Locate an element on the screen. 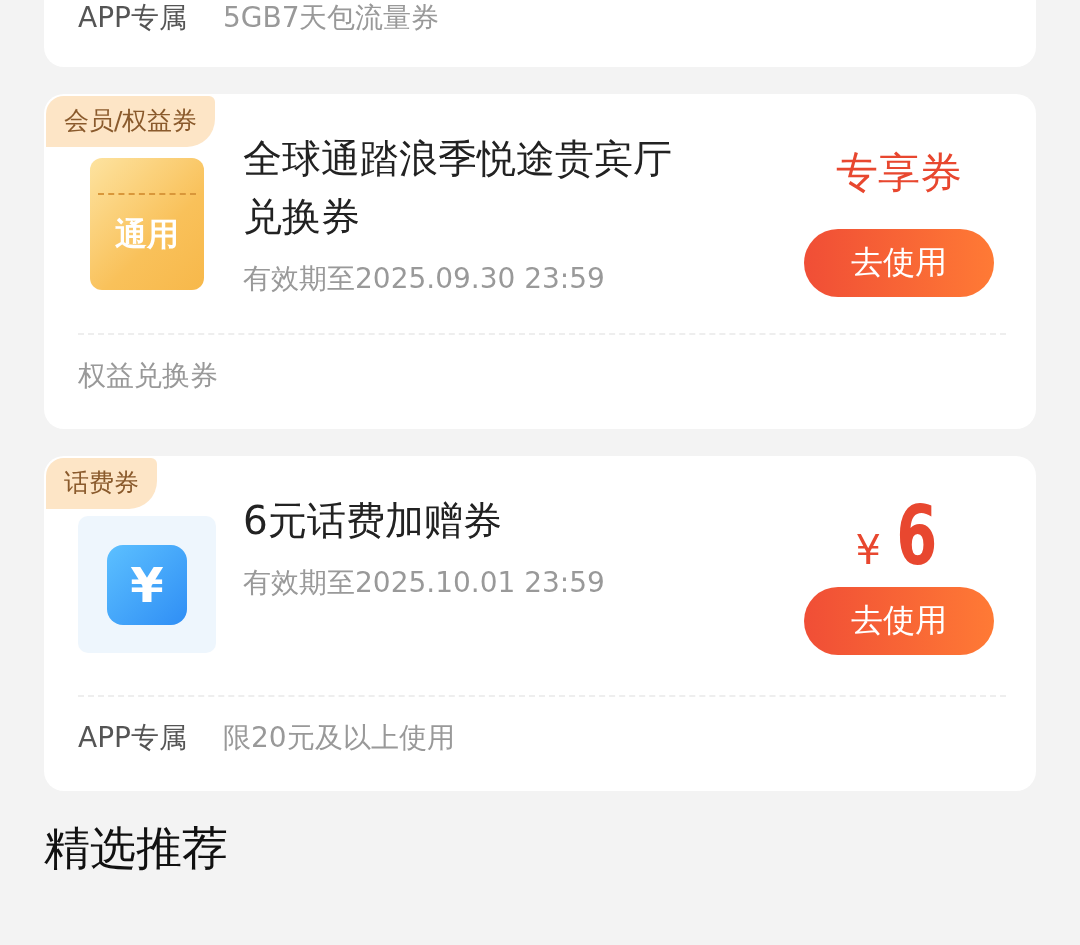 Image resolution: width=1080 pixels, height=945 pixels. currency-symbol: ¥ is located at coordinates (868, 550).